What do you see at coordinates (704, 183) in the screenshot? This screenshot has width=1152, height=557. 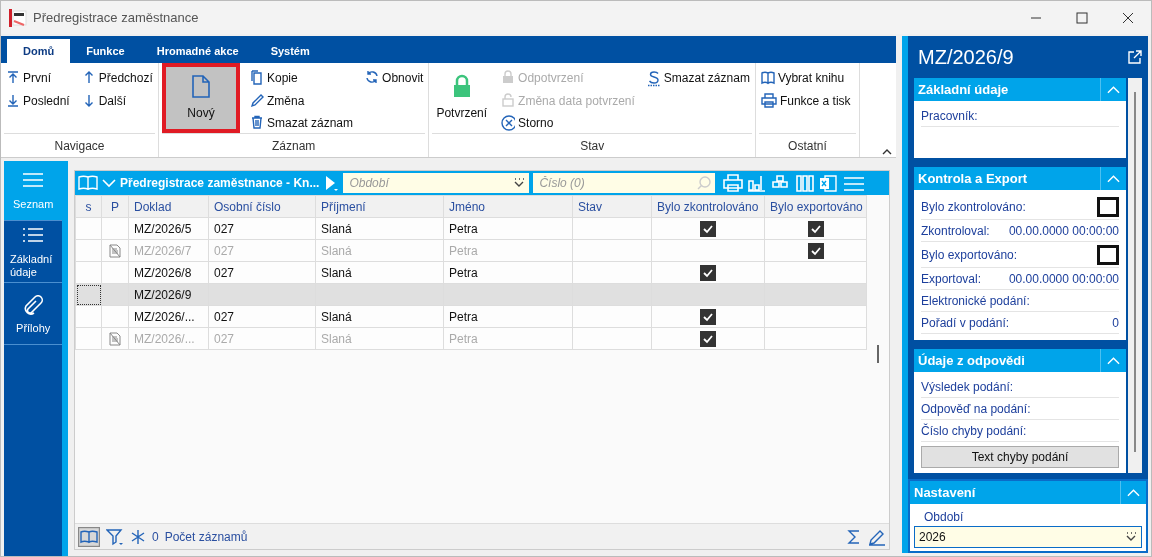 I see `search-icon` at bounding box center [704, 183].